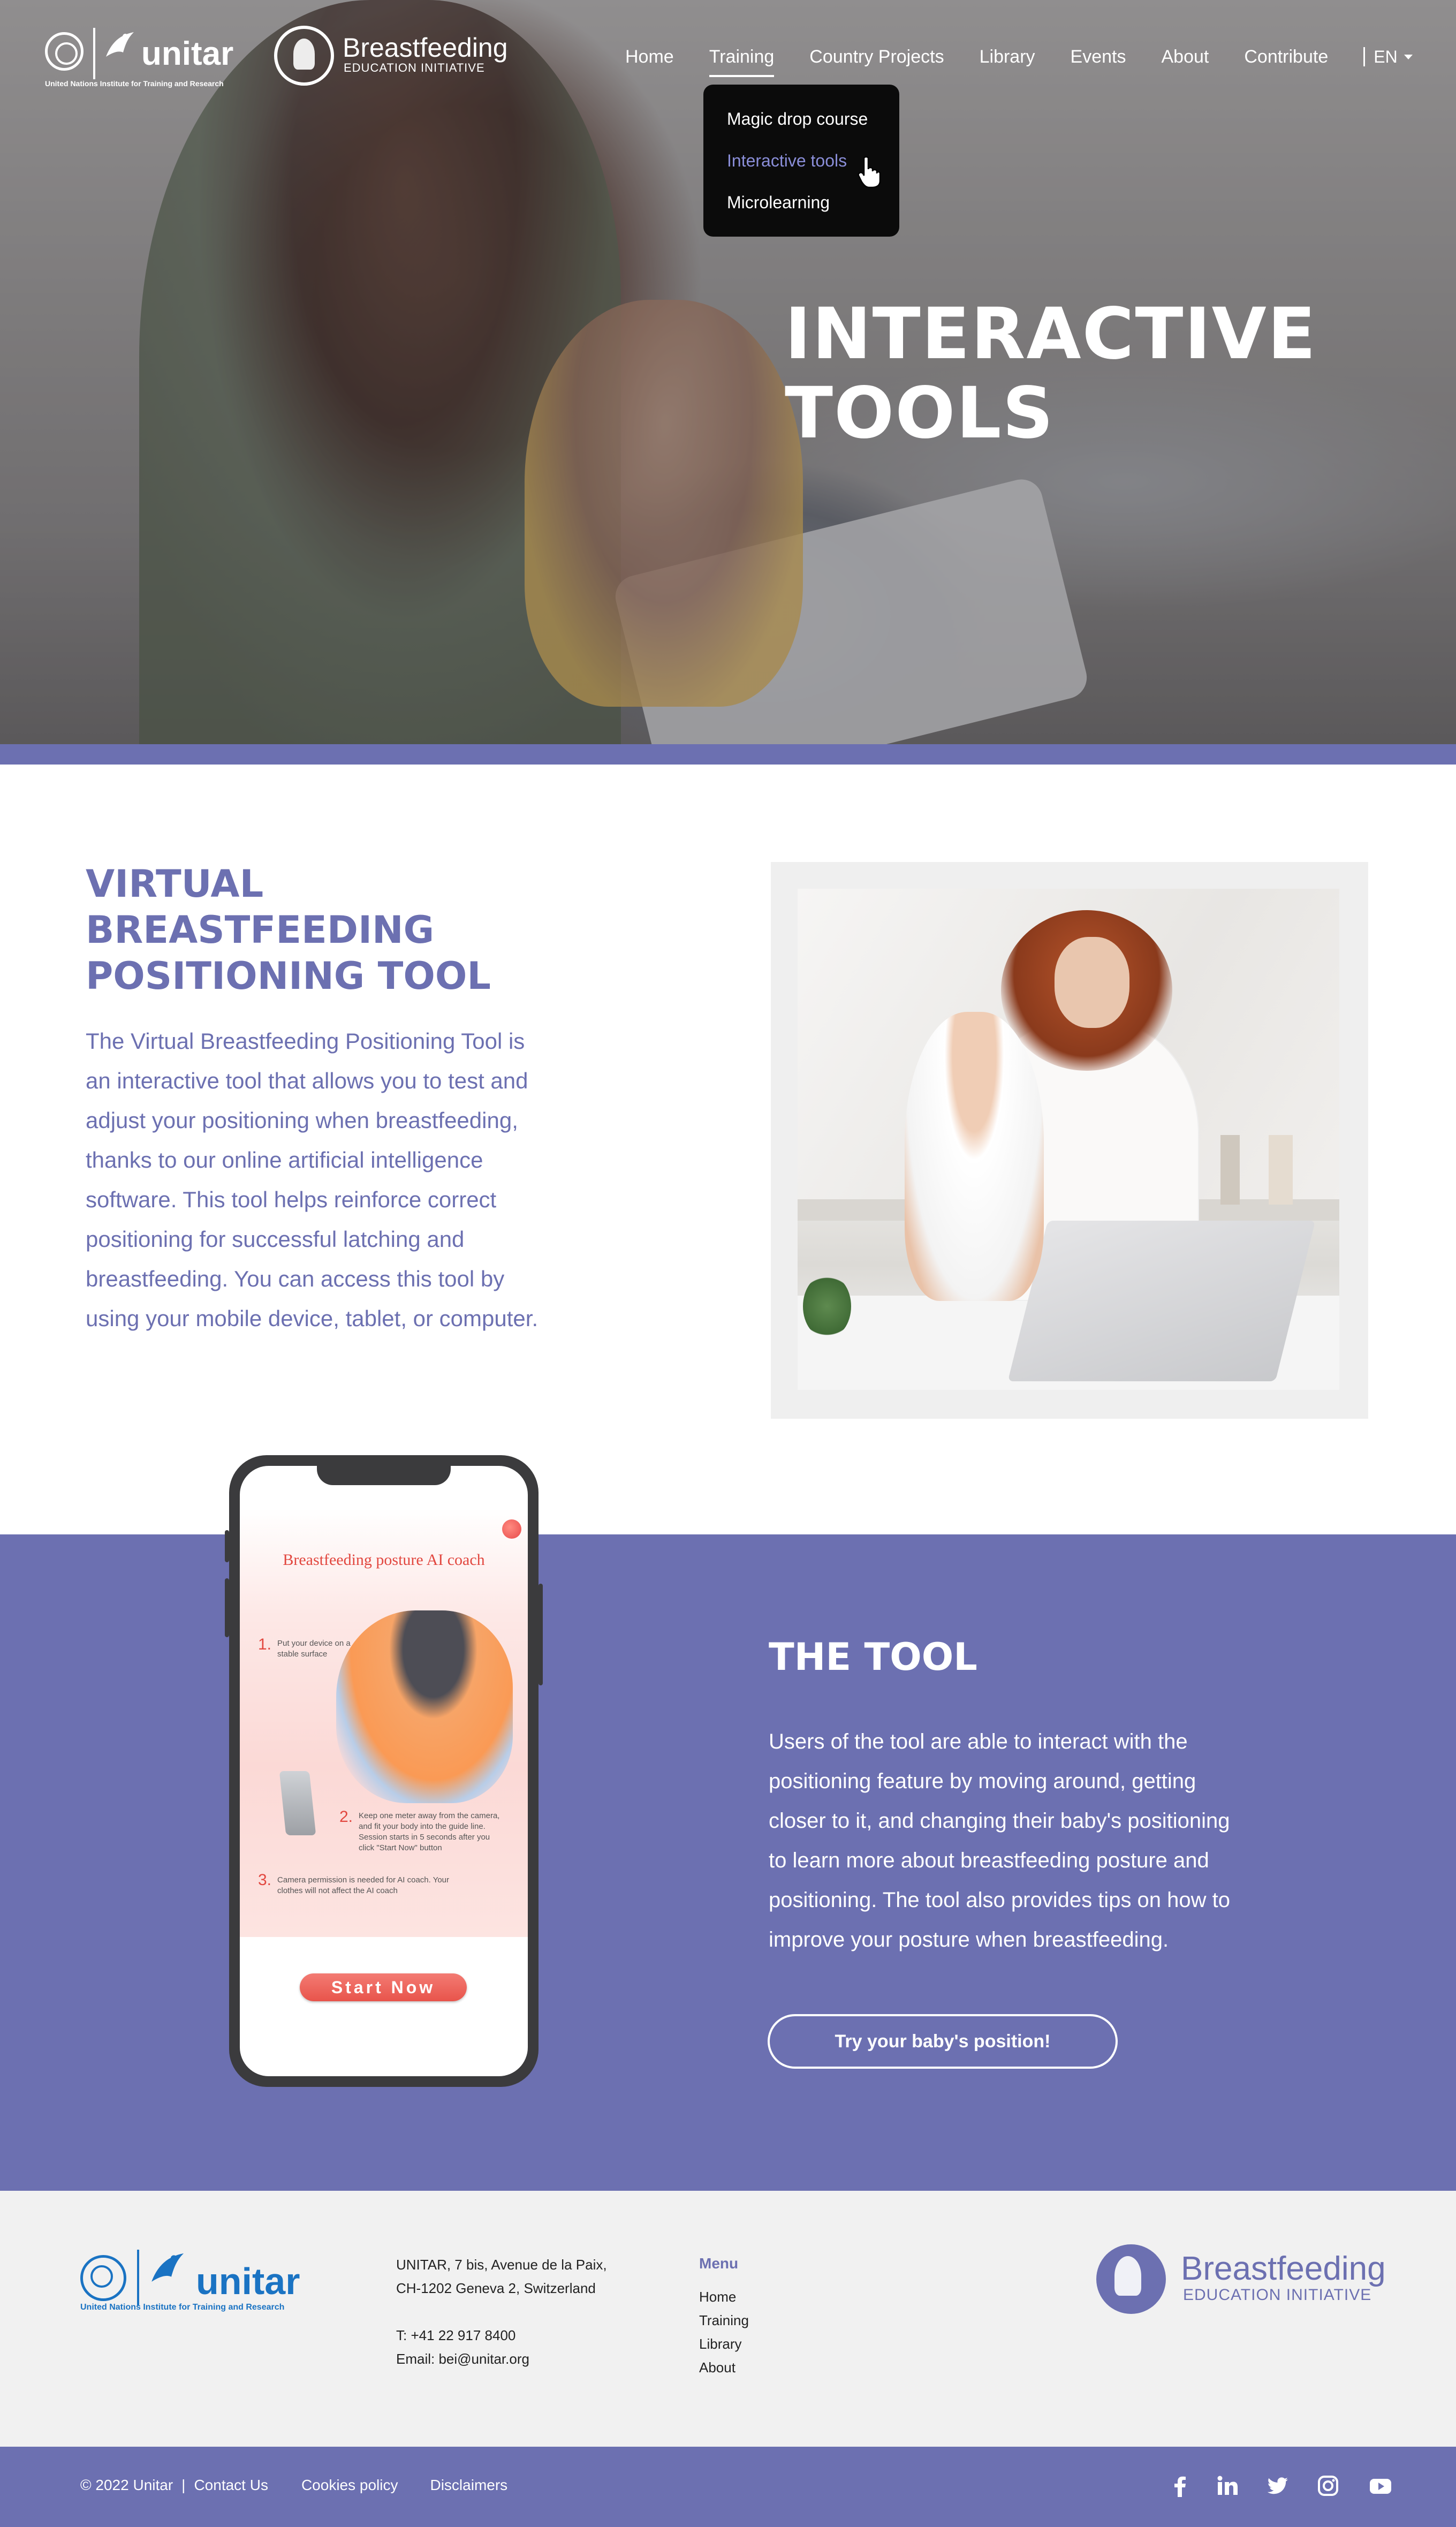  I want to click on footer-bei-tagline: EDUCATION INITIATIVE, so click(1277, 2295).